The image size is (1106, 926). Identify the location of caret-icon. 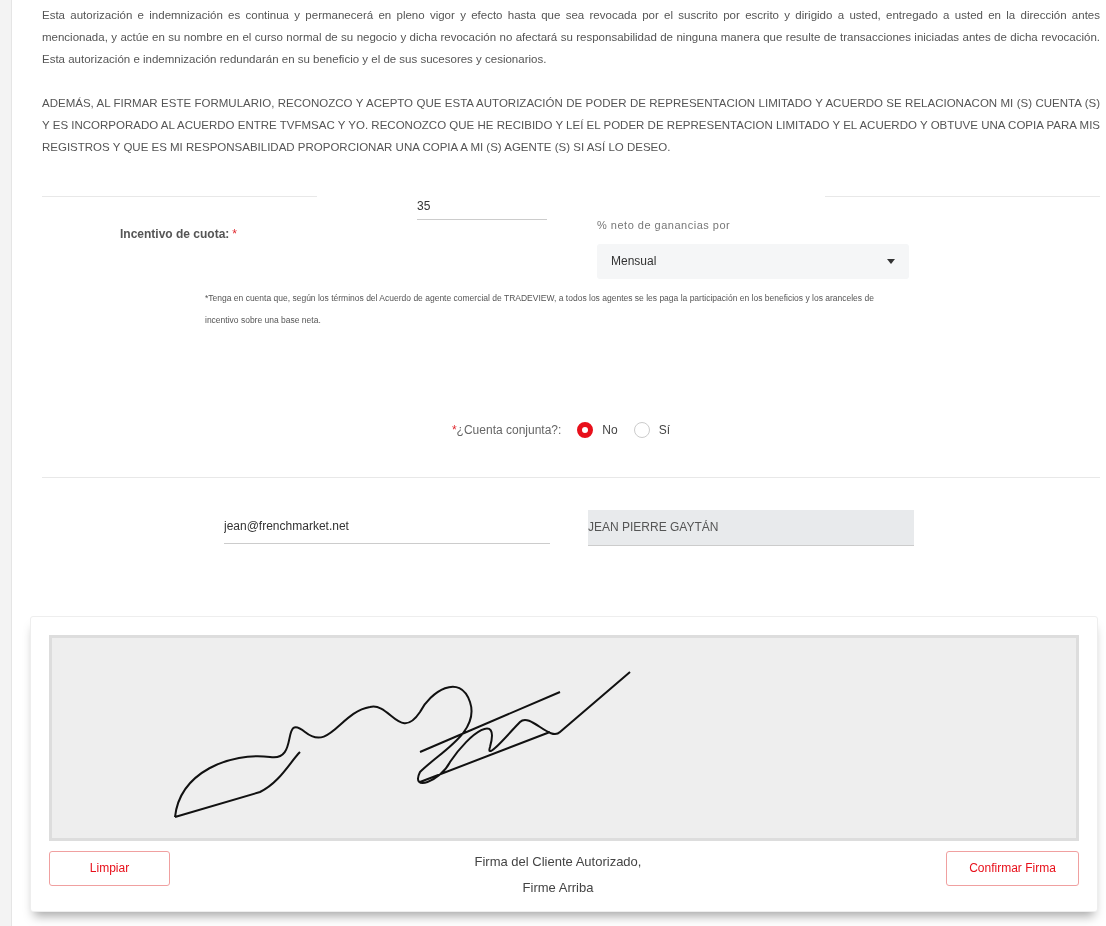
(891, 261).